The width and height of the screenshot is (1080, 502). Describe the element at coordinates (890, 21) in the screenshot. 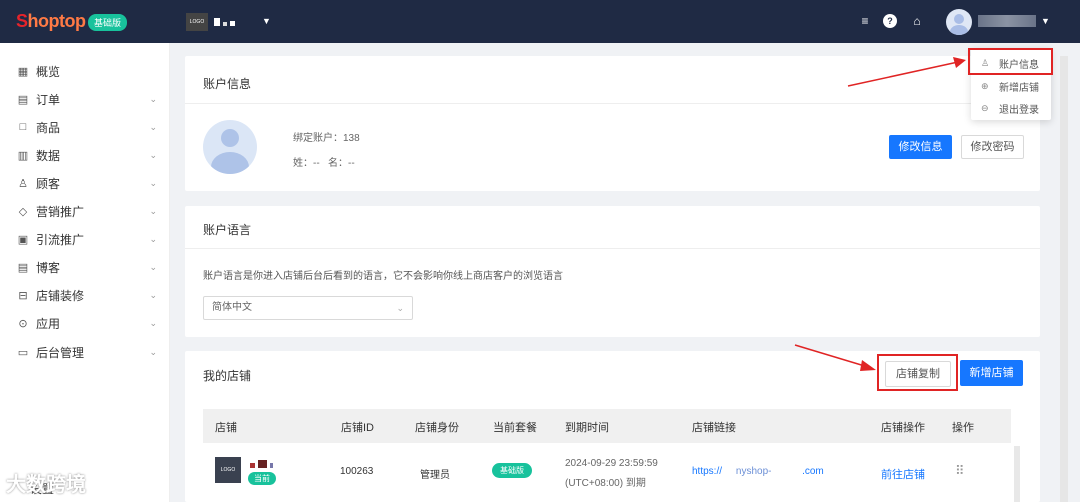

I see `help-icon: ?` at that location.